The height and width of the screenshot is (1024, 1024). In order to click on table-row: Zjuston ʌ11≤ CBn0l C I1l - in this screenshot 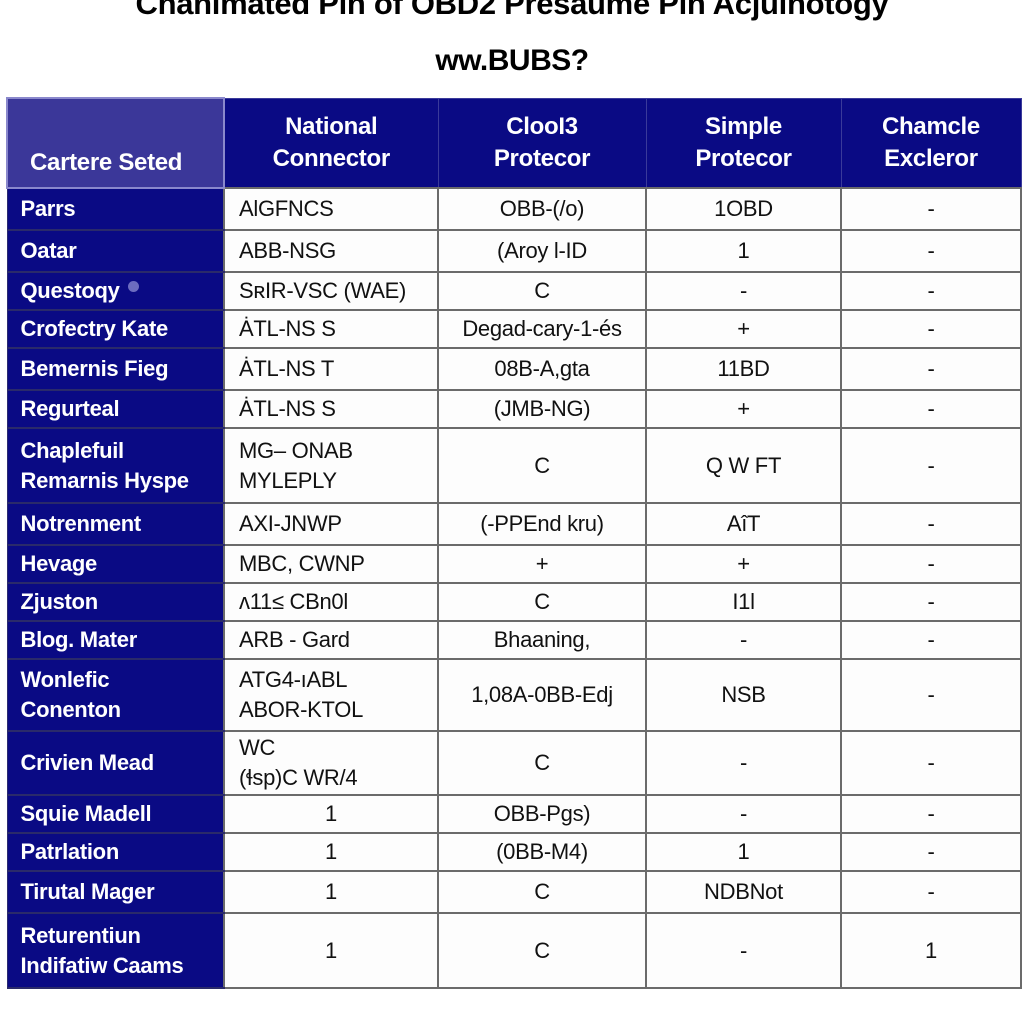, I will do `click(514, 602)`.